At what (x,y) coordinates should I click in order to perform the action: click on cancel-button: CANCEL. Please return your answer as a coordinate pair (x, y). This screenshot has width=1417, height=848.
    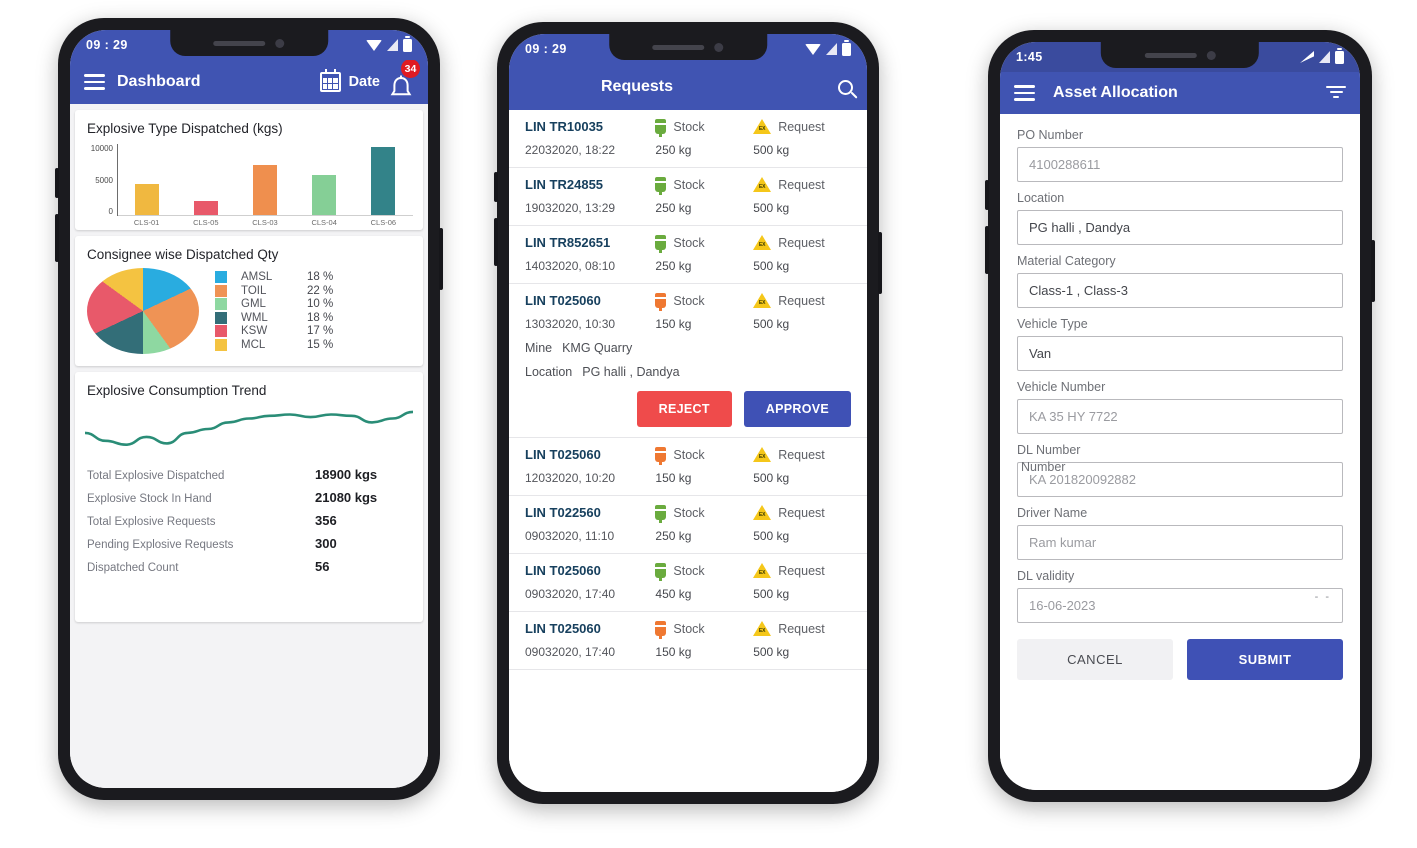
    Looking at the image, I should click on (1095, 659).